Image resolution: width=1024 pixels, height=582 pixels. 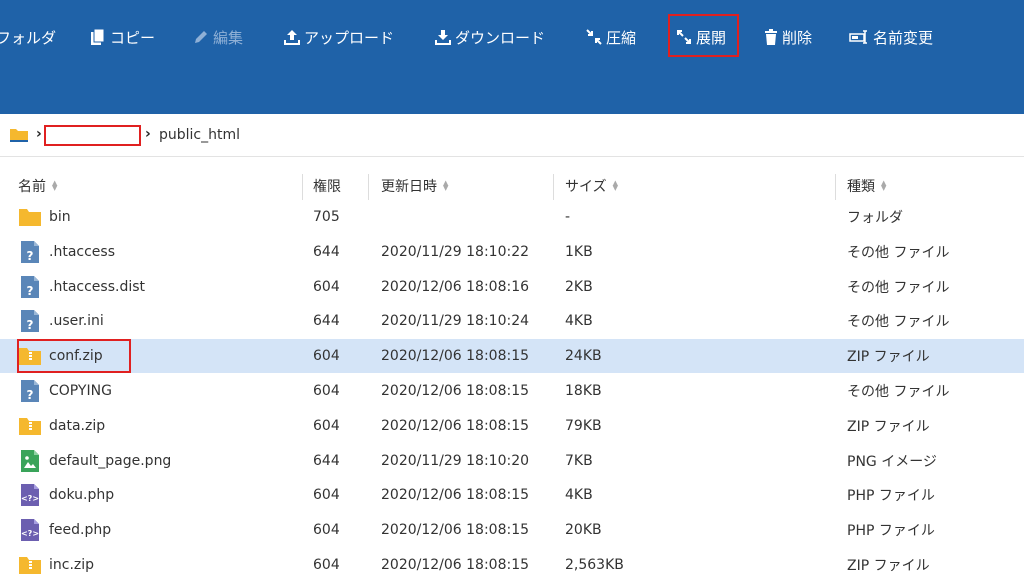 What do you see at coordinates (74, 356) in the screenshot?
I see `selected-file-highlight-box` at bounding box center [74, 356].